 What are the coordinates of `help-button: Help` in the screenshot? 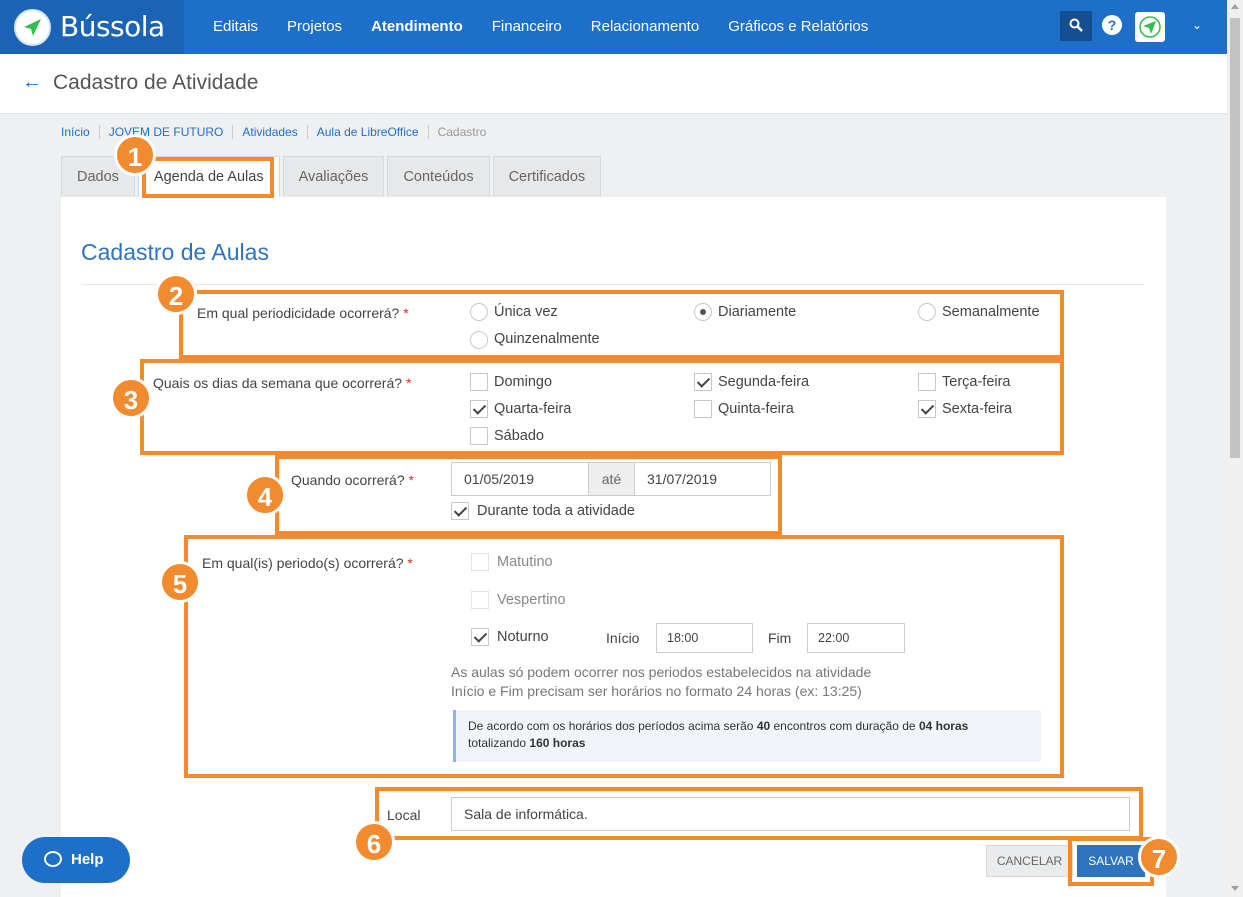 It's located at (76, 860).